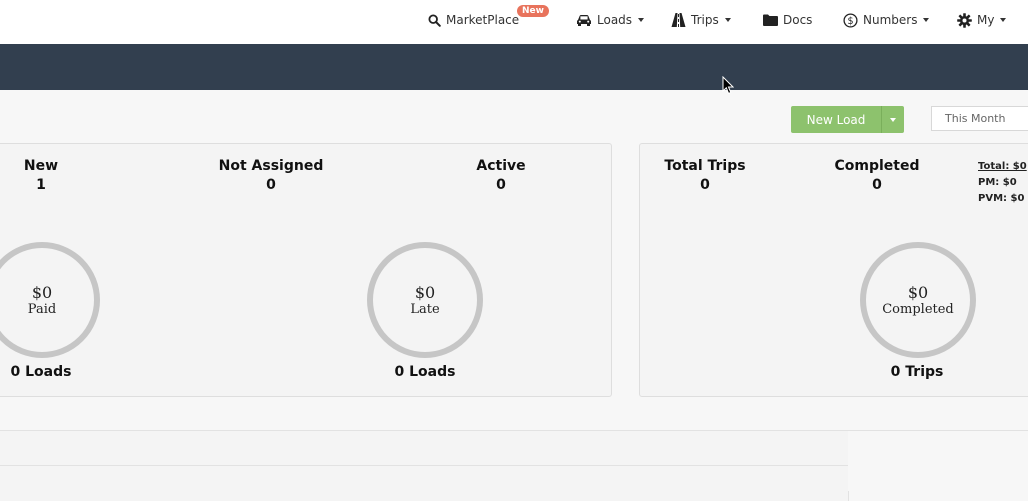 The width and height of the screenshot is (1028, 501). Describe the element at coordinates (41, 372) in the screenshot. I see `paid-loads-count: 0 Loads` at that location.